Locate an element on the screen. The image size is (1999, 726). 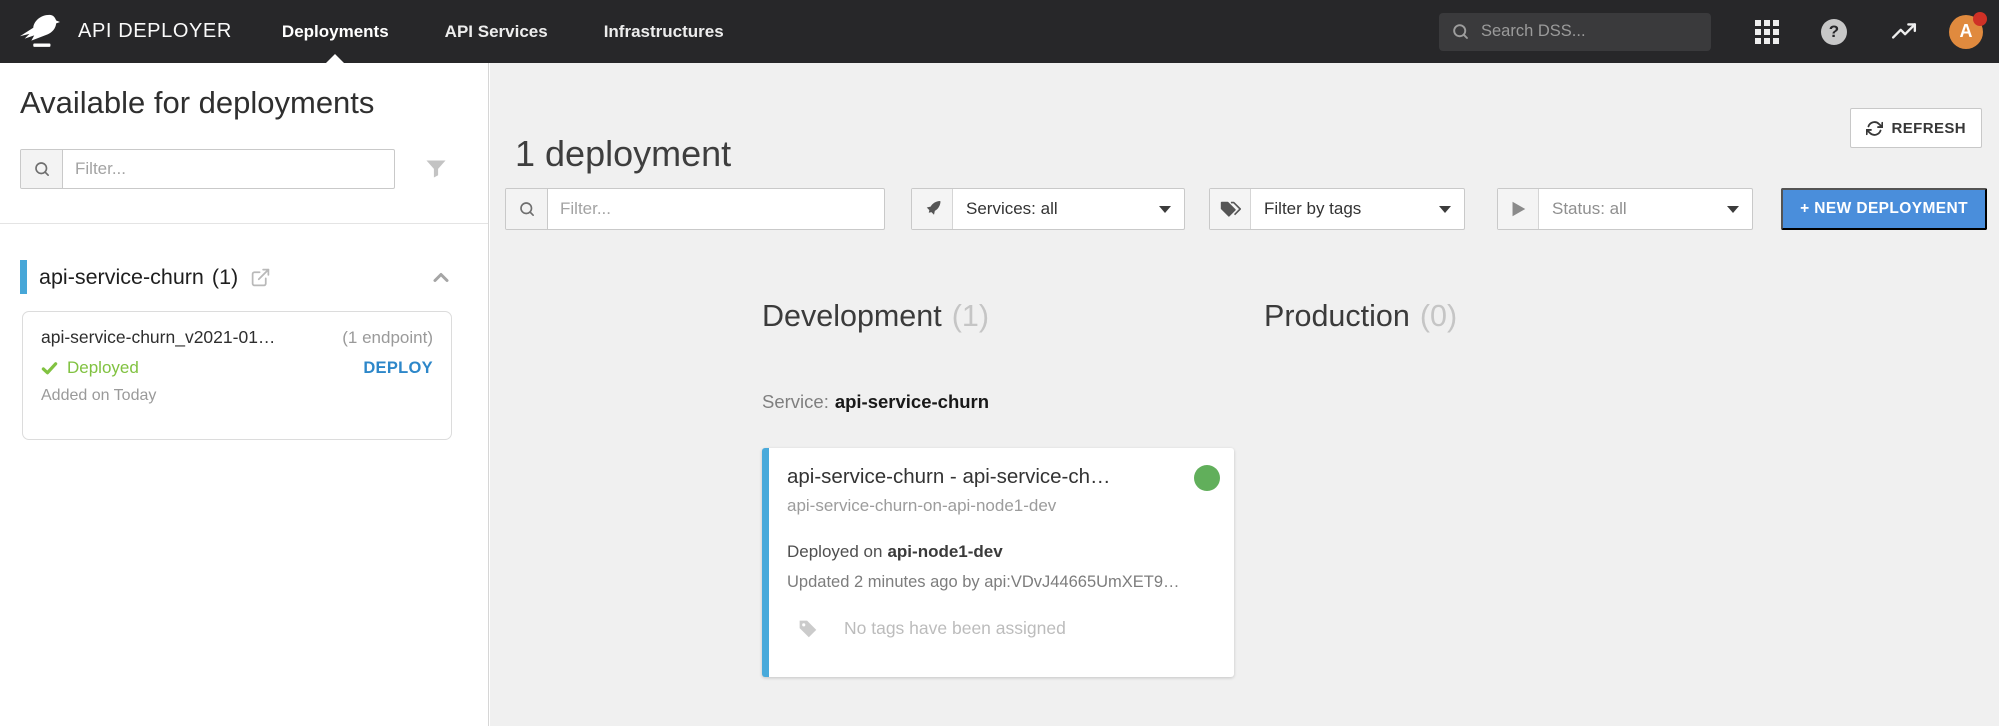
development-column-header: Development (1) is located at coordinates (875, 316).